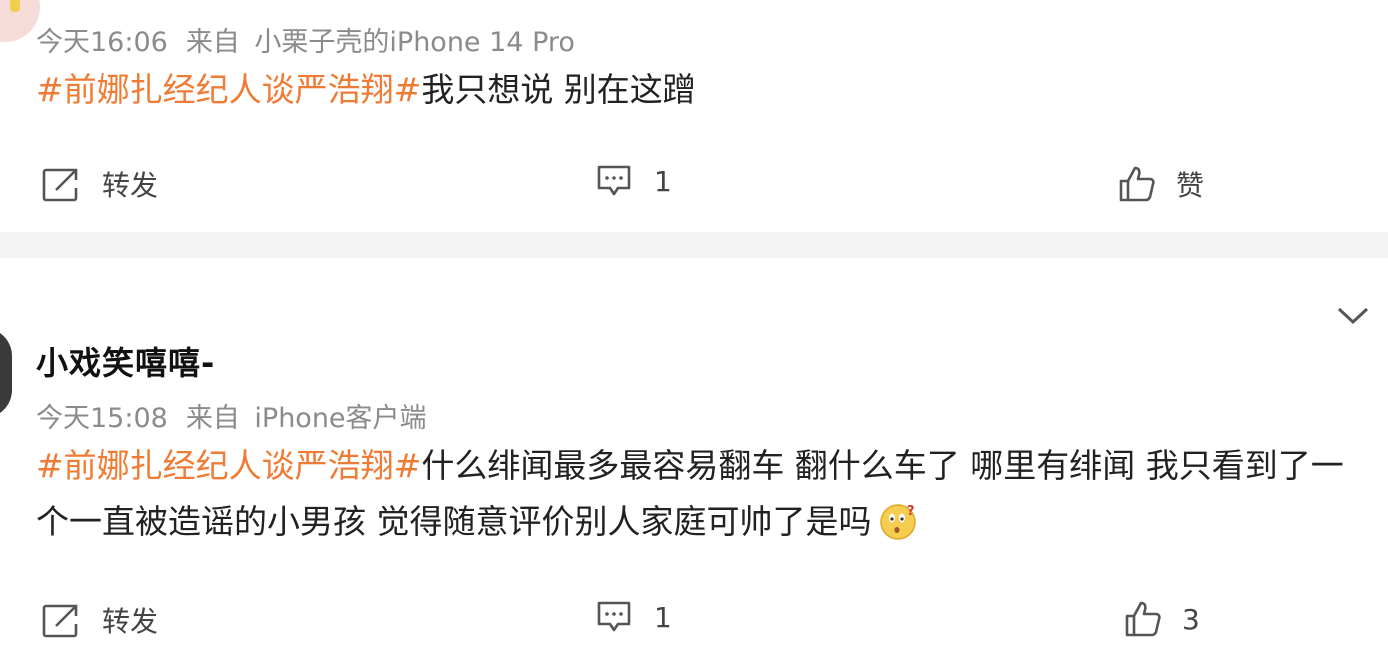 This screenshot has height=670, width=1388. Describe the element at coordinates (414, 42) in the screenshot. I see `post-source: 小栗子壳的iPhone 14 Pro` at that location.